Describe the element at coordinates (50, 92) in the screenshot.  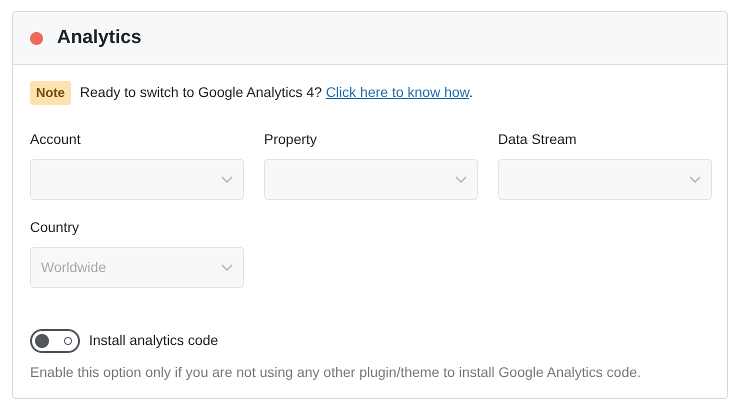
I see `note-badge: Note` at that location.